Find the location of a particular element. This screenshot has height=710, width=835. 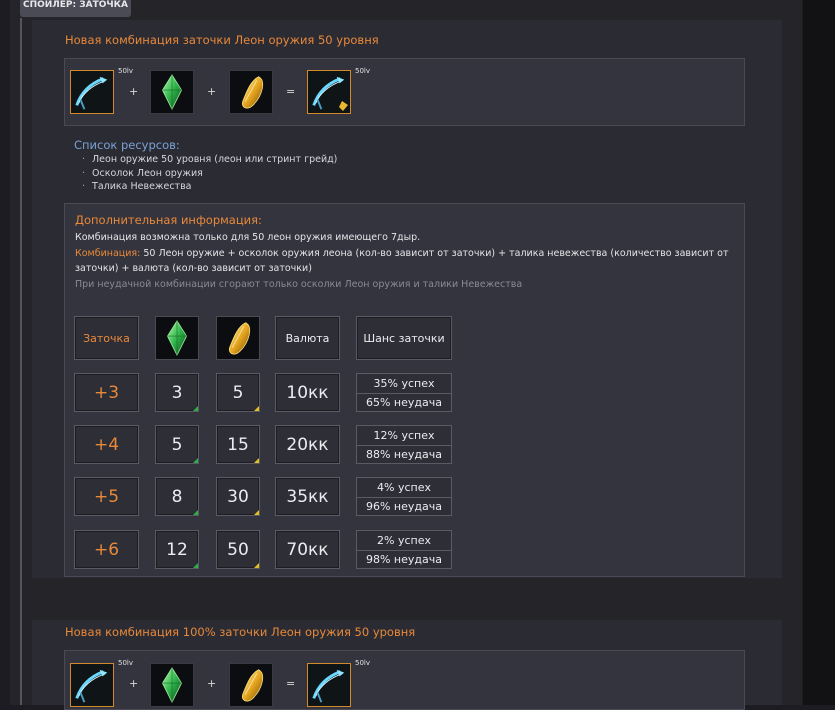

fail-rate: 65% неудача is located at coordinates (404, 402).